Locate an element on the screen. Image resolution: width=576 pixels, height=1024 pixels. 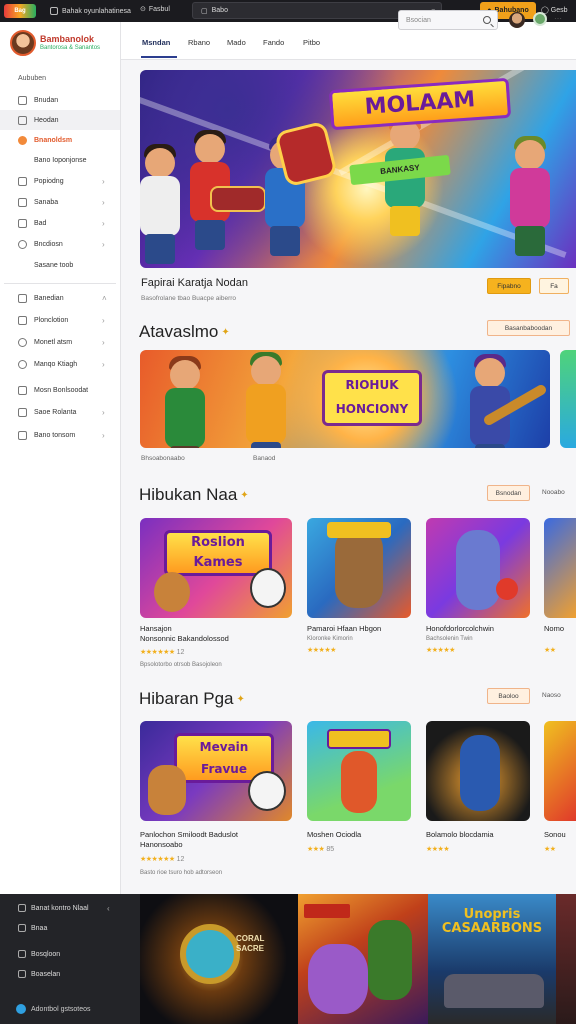
sidebar-item-games: Heodan is located at coordinates (60, 120).